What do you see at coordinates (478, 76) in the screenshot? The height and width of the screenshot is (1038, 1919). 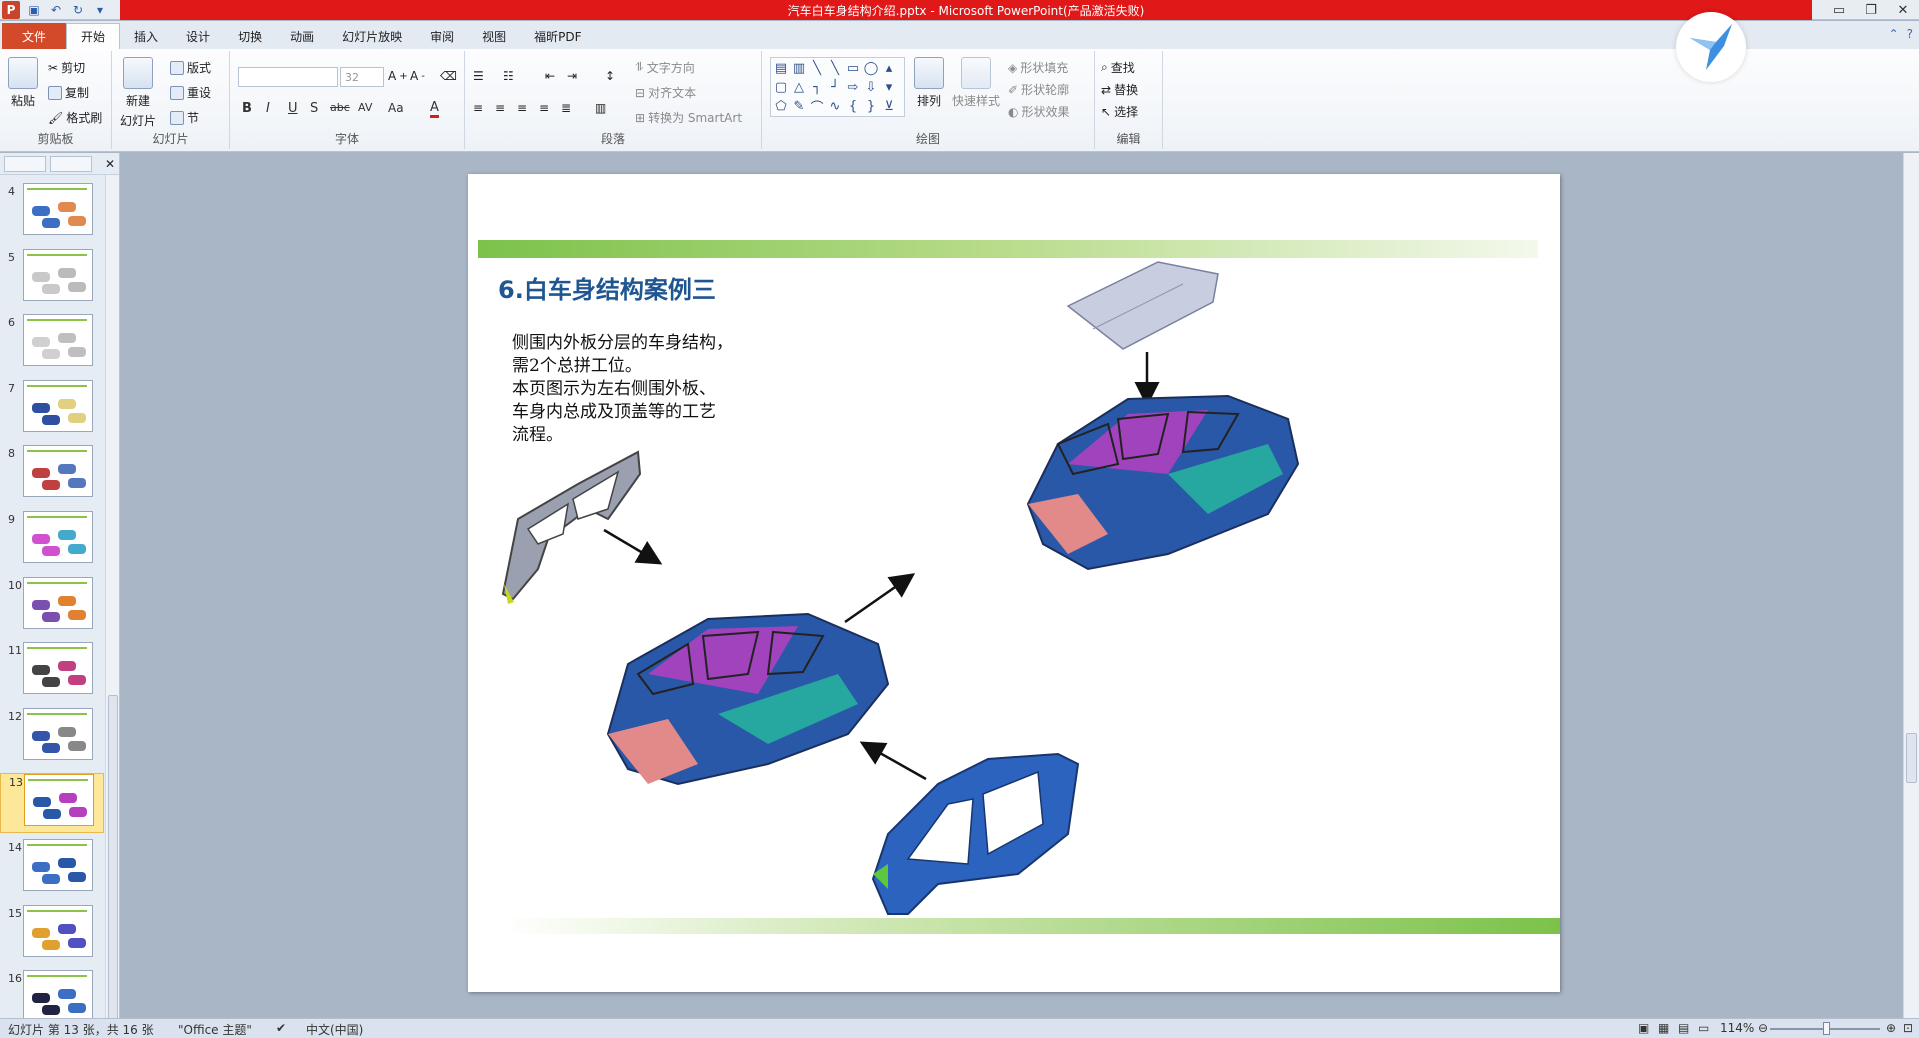 I see `bullets-icon: ☰` at bounding box center [478, 76].